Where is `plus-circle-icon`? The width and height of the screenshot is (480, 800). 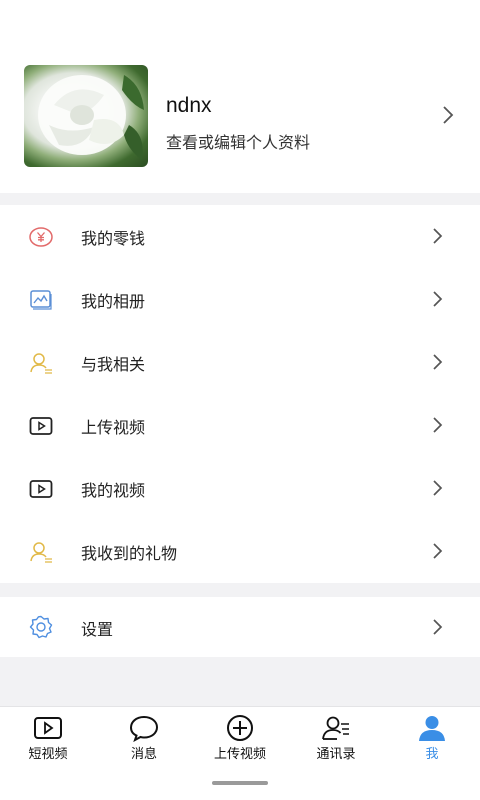
plus-circle-icon is located at coordinates (240, 728).